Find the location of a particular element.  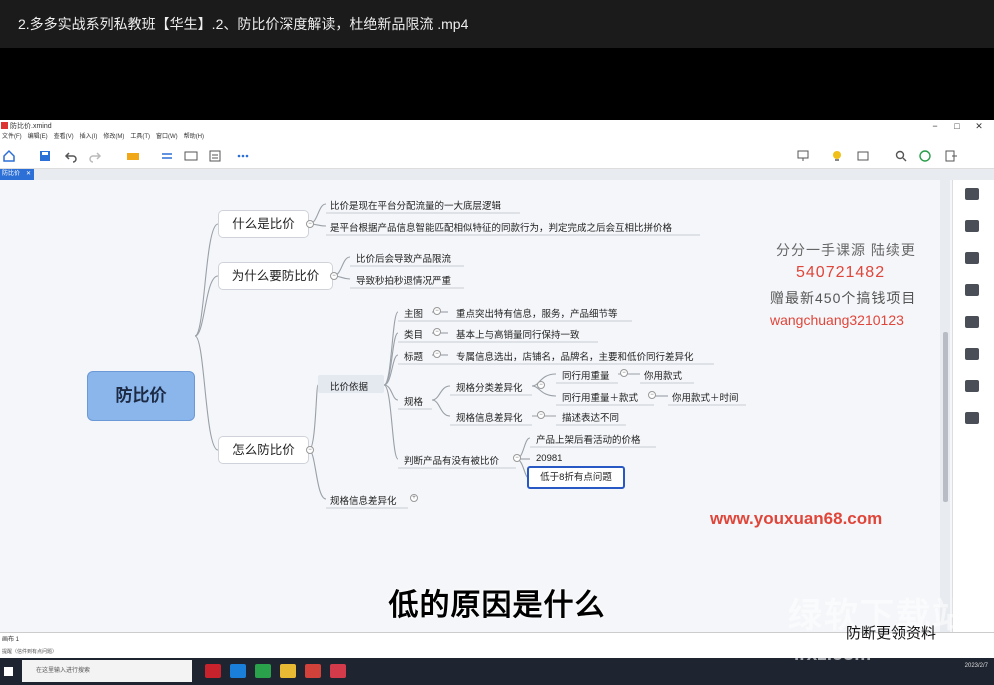

window-title: 防比价.xmind is located at coordinates (31, 126).